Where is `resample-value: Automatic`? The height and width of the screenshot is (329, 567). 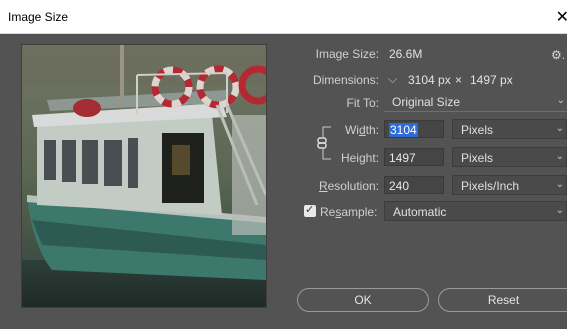 resample-value: Automatic is located at coordinates (420, 212).